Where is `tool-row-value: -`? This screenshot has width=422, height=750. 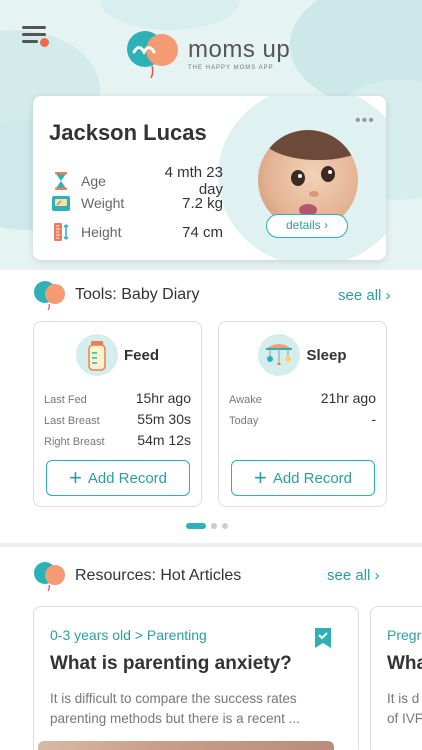 tool-row-value: - is located at coordinates (373, 419).